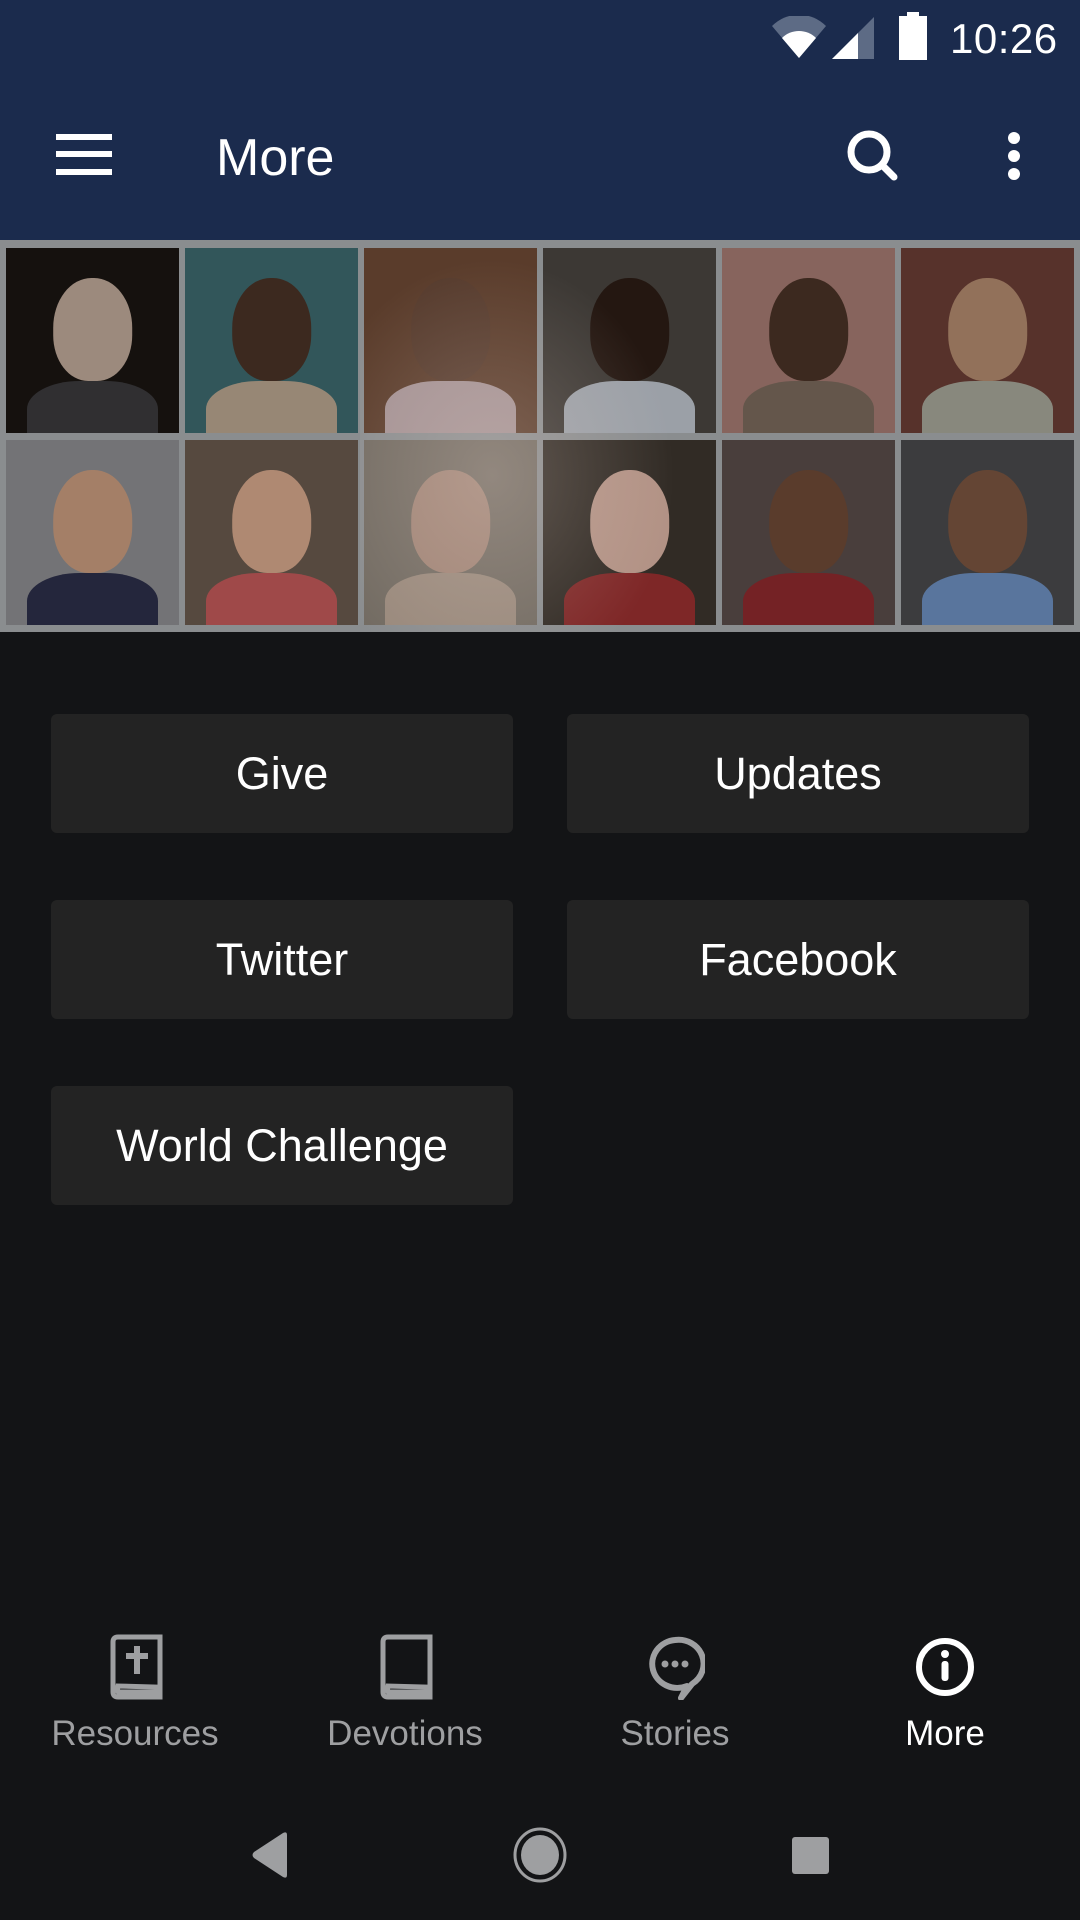 This screenshot has height=1920, width=1080. I want to click on nav-item-more: More, so click(945, 1695).